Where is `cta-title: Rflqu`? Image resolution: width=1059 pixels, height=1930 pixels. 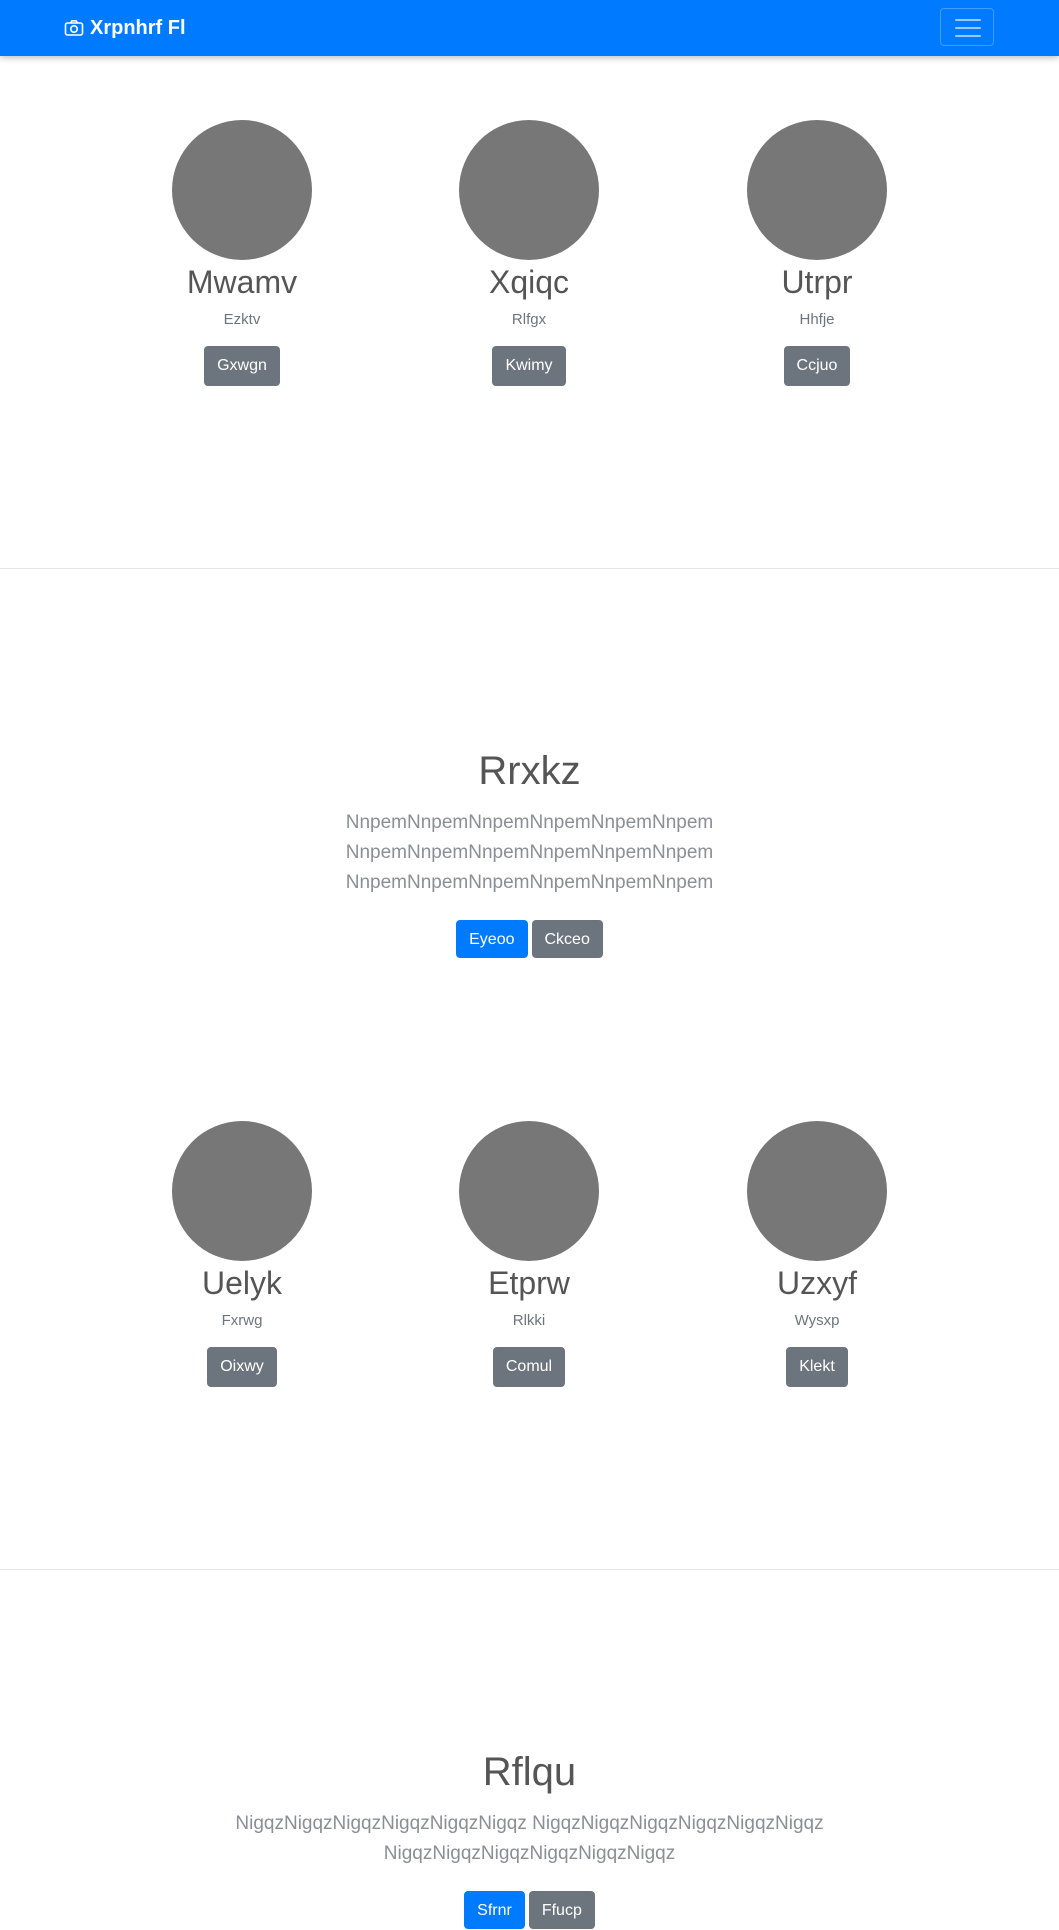 cta-title: Rflqu is located at coordinates (529, 1772).